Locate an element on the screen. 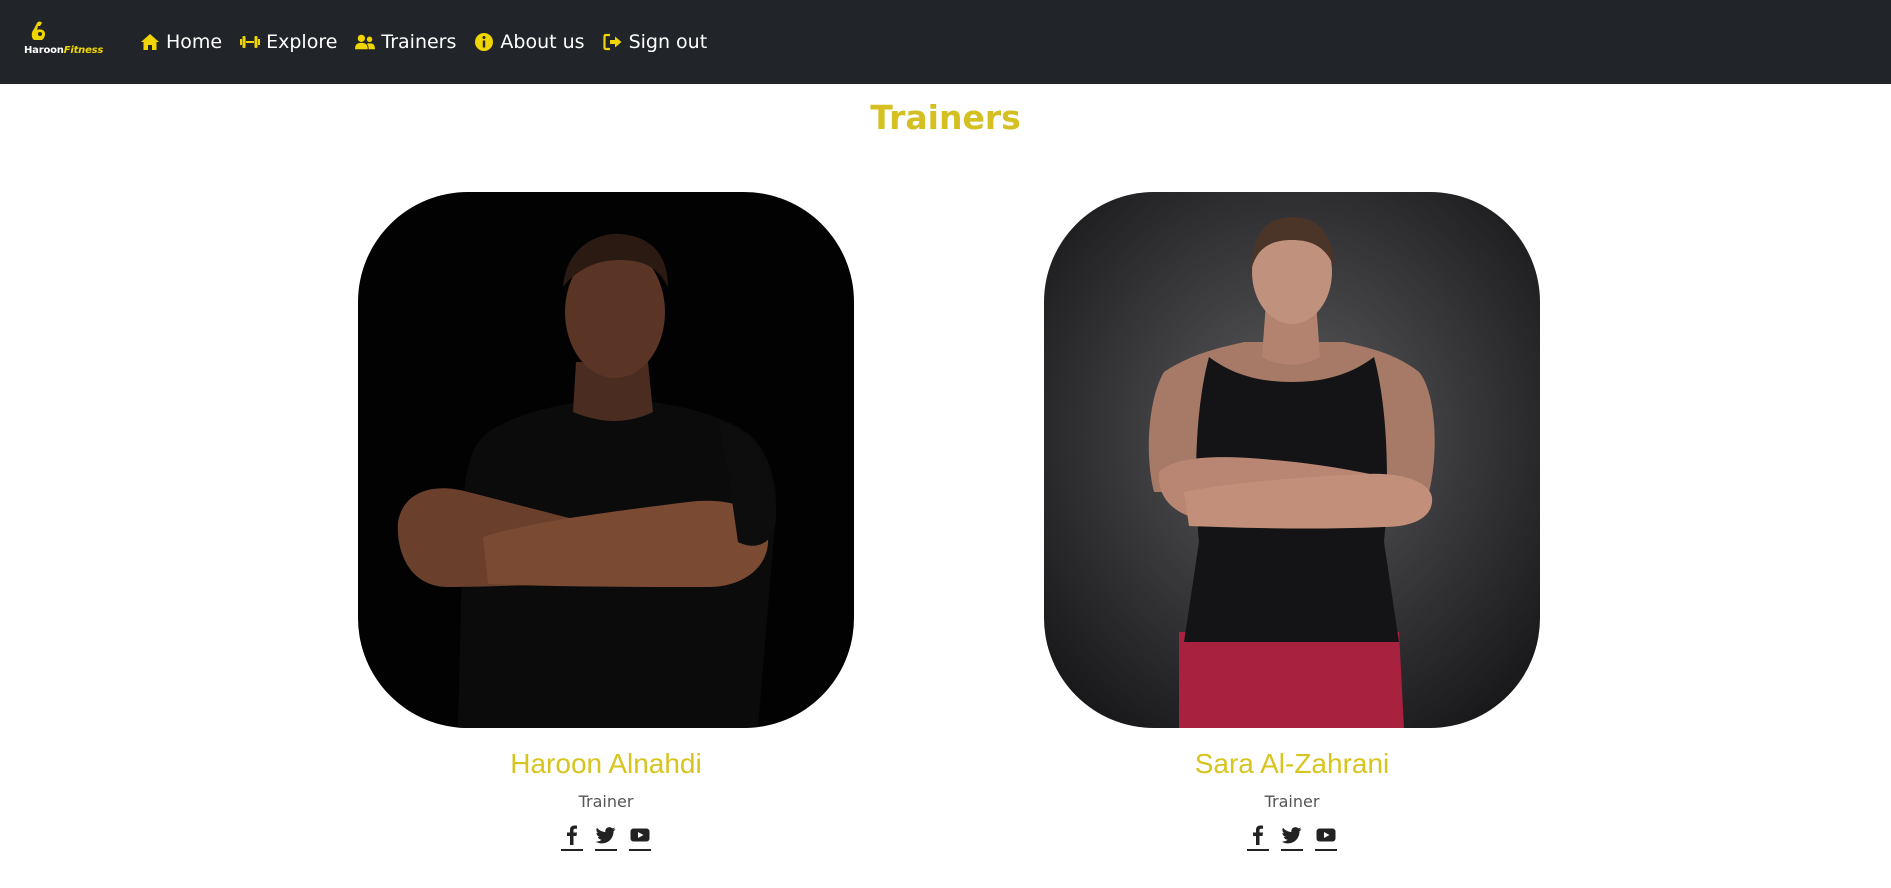 The image size is (1891, 888). dumbbell-icon is located at coordinates (250, 42).